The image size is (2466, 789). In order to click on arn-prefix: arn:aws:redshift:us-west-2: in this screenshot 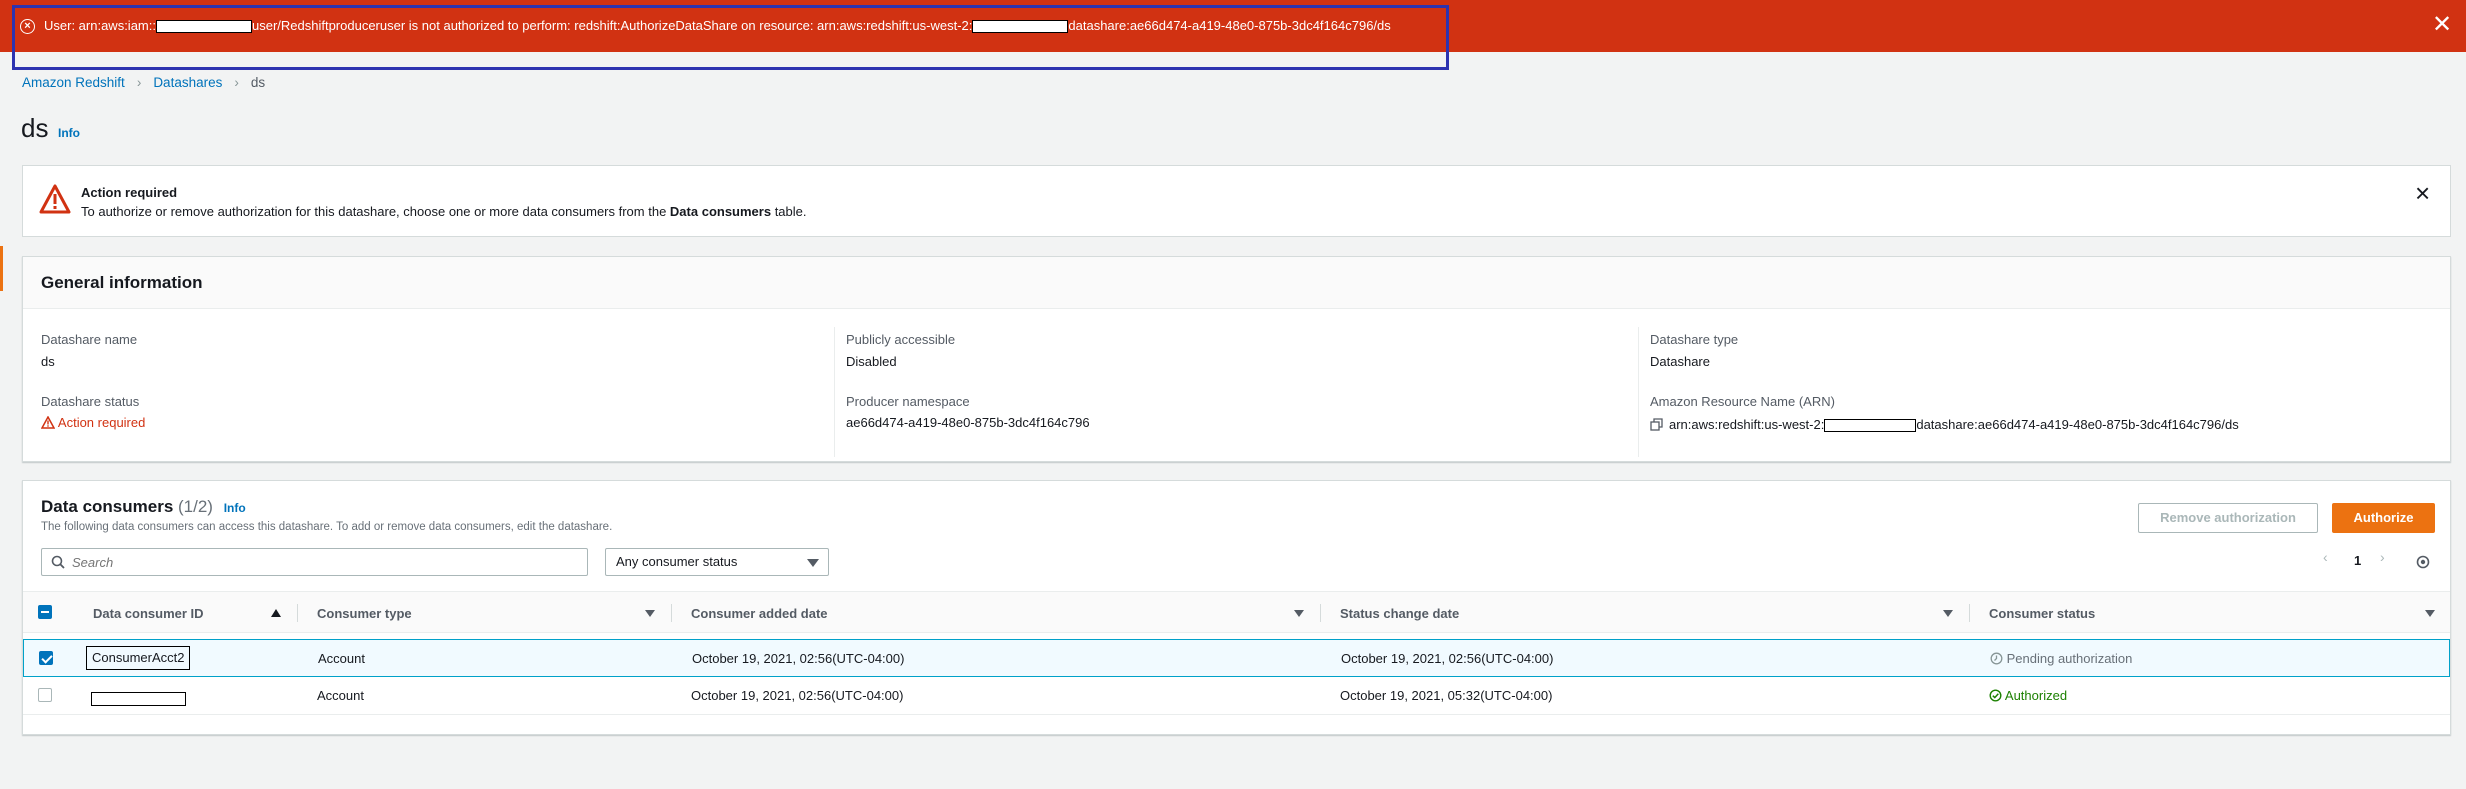, I will do `click(1747, 424)`.